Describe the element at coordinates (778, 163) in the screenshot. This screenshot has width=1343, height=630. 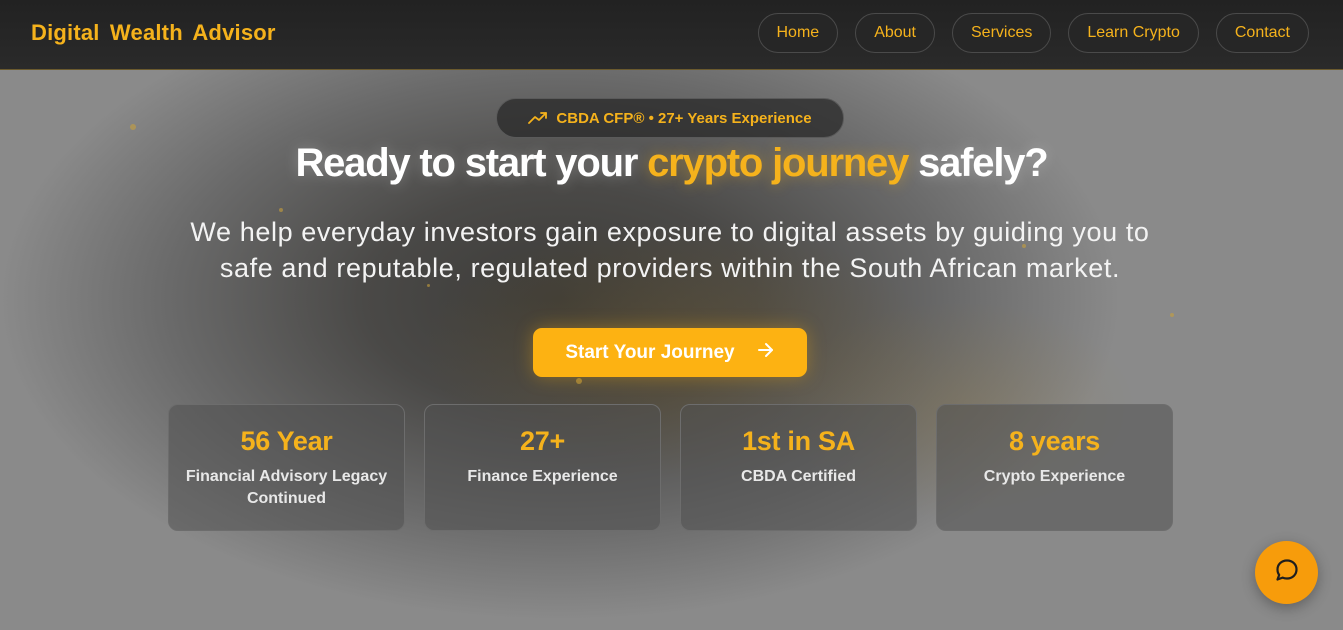
I see `headline-accent: crypto journey` at that location.